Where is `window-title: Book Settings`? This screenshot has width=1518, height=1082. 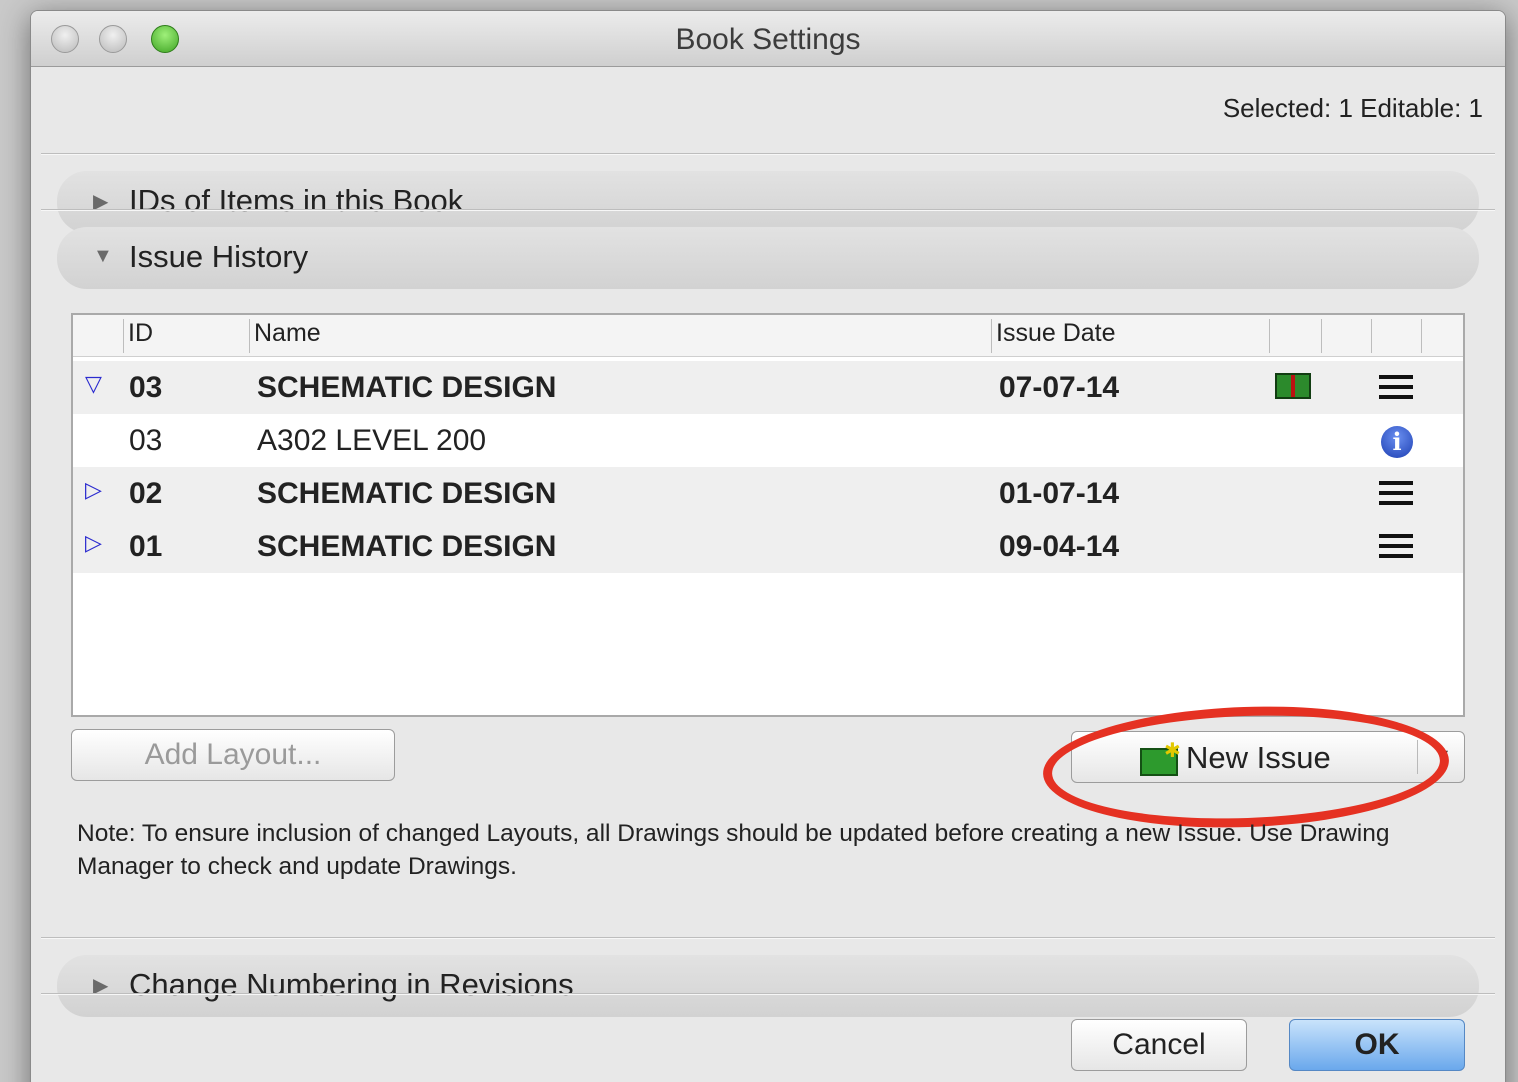
window-title: Book Settings is located at coordinates (768, 39).